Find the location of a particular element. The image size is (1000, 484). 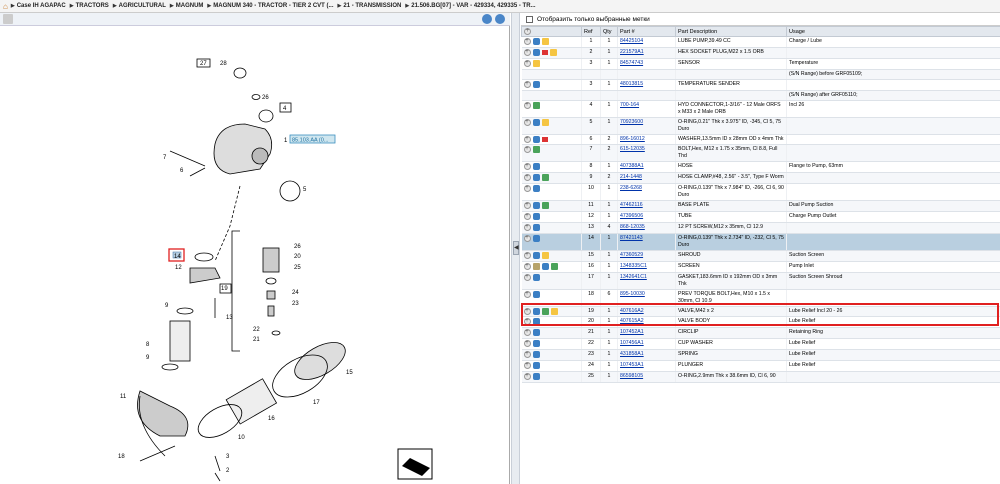

part-number-link: 1348335C1 is located at coordinates (633, 266).